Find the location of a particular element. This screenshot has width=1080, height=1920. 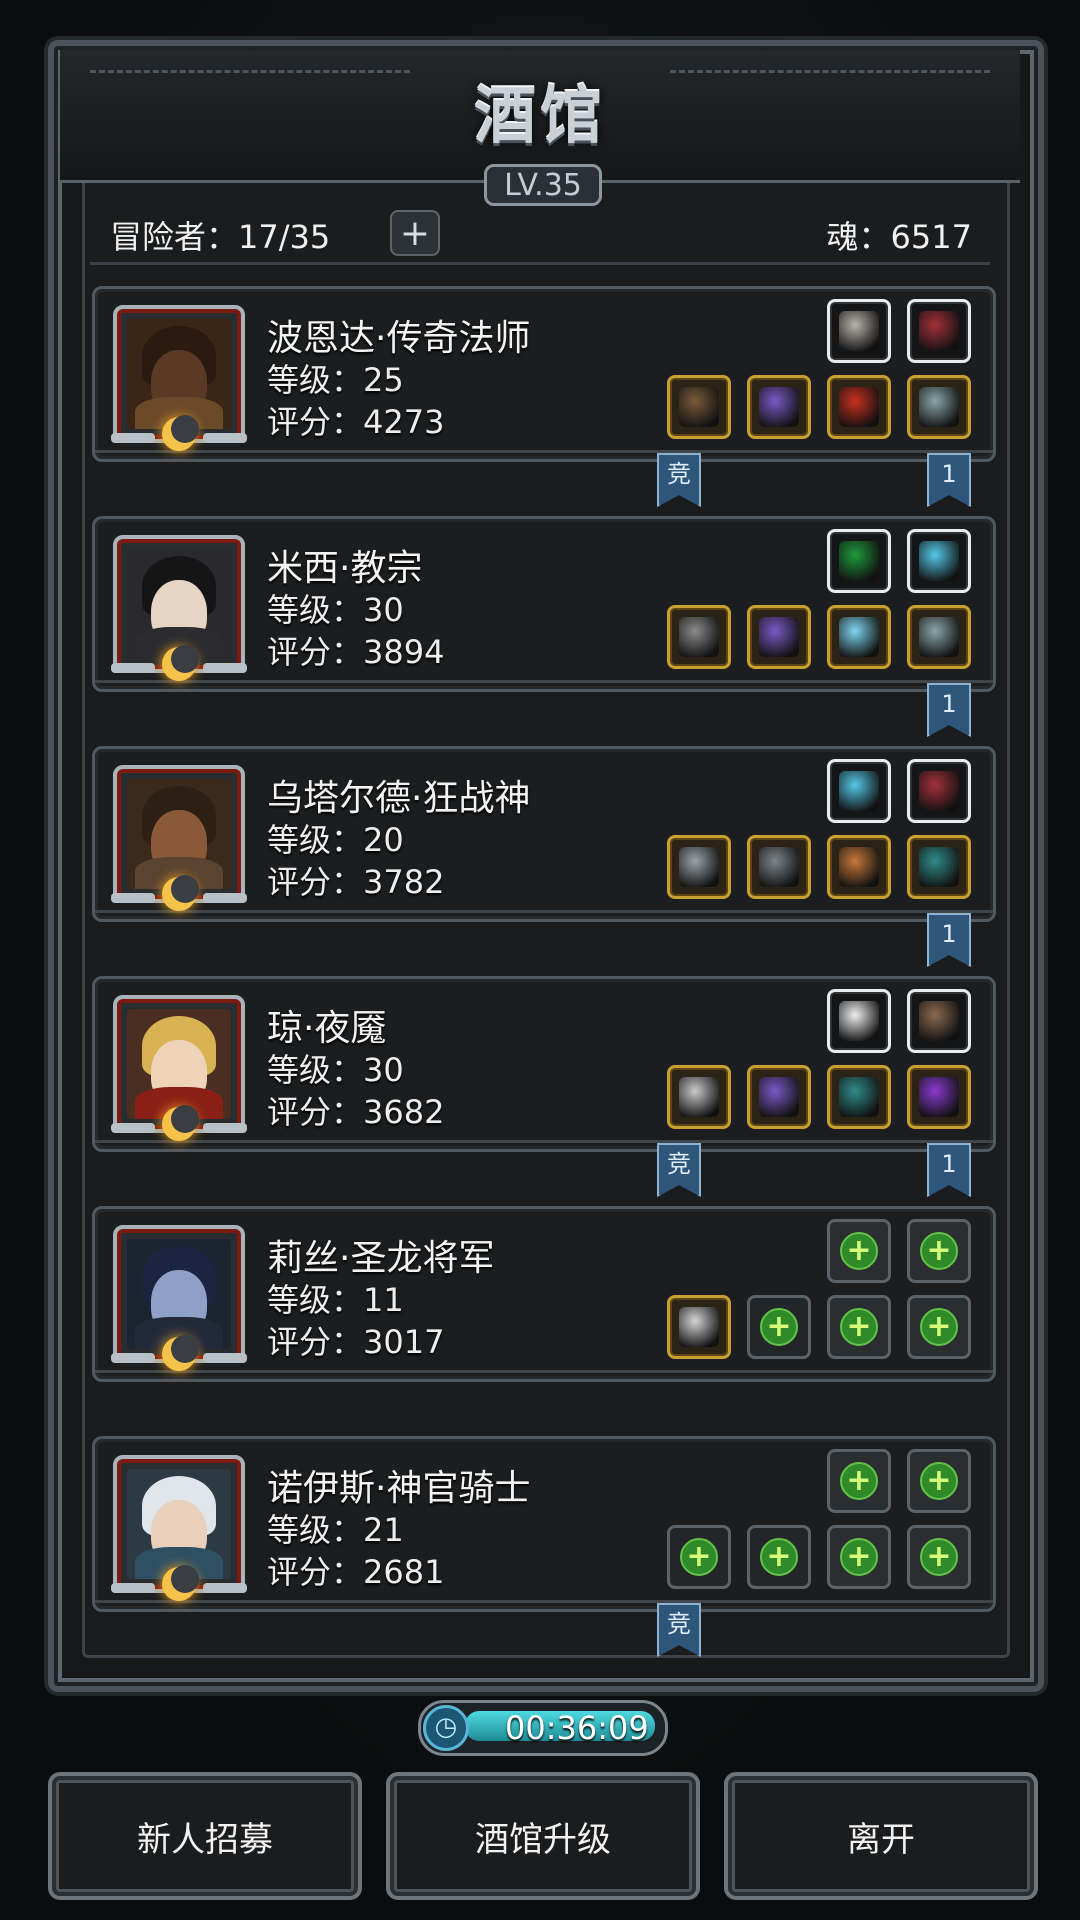

purple-ring-icon is located at coordinates (939, 1097).